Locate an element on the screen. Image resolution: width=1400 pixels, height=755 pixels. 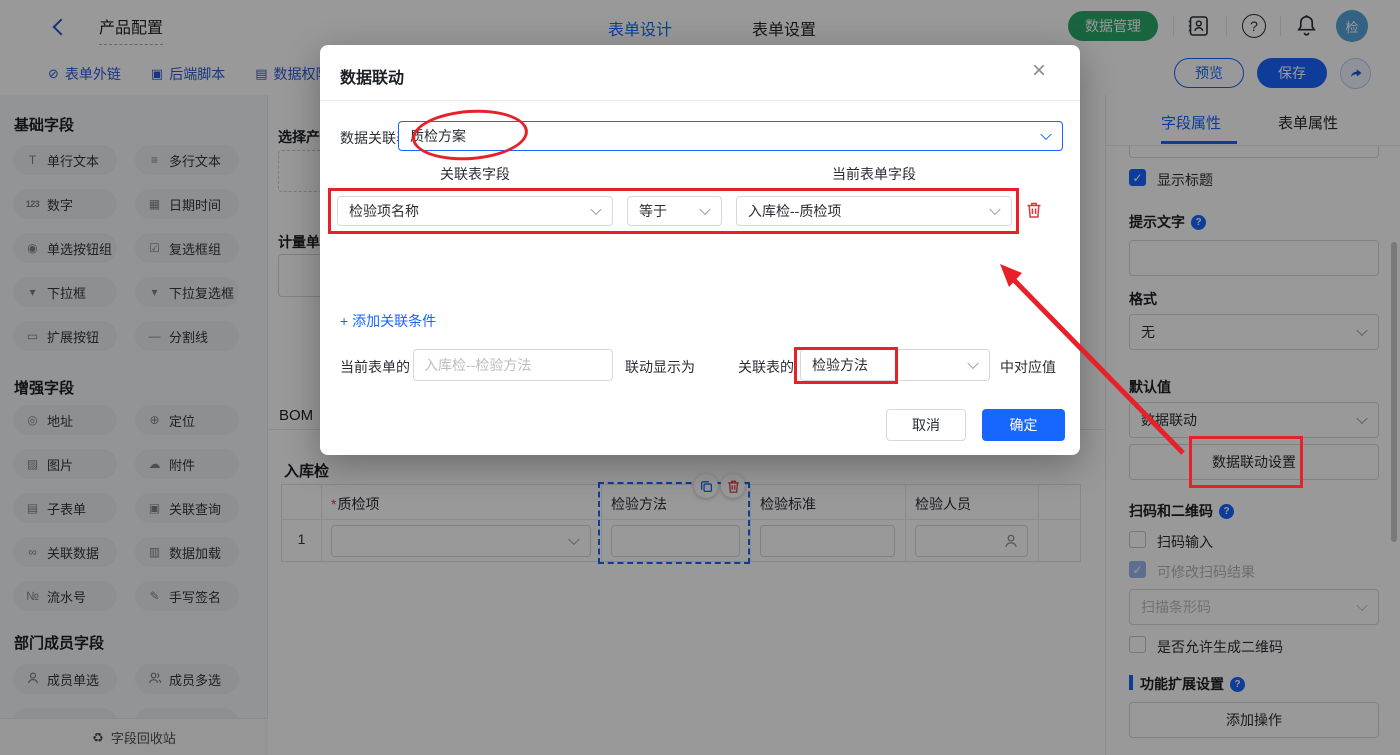
confirm-label: 确定 is located at coordinates (1023, 425).